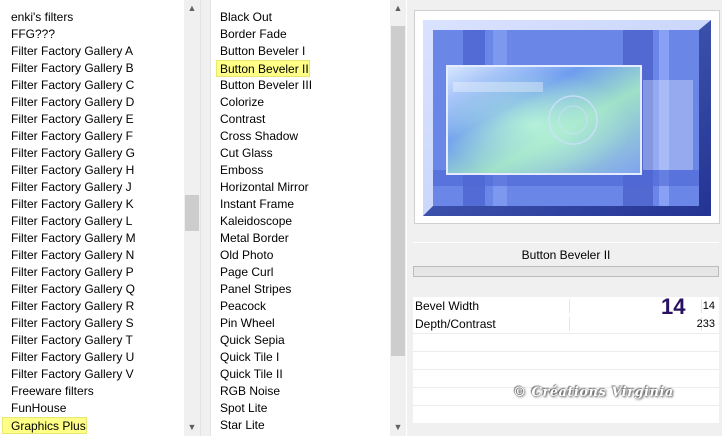 This screenshot has width=722, height=436. Describe the element at coordinates (94, 85) in the screenshot. I see `category-item: Filter Factory Gallery C` at that location.